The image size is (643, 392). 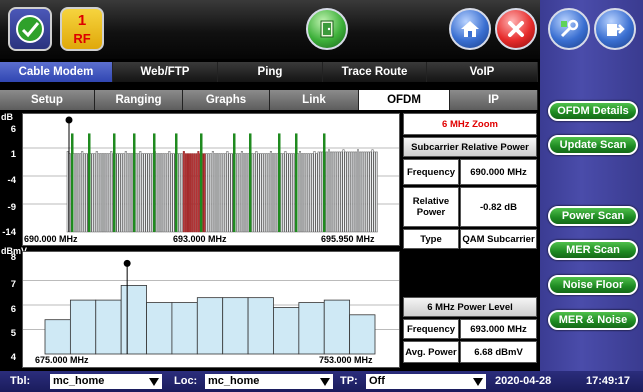 What do you see at coordinates (106, 381) in the screenshot?
I see `tbl-select: mc_home` at bounding box center [106, 381].